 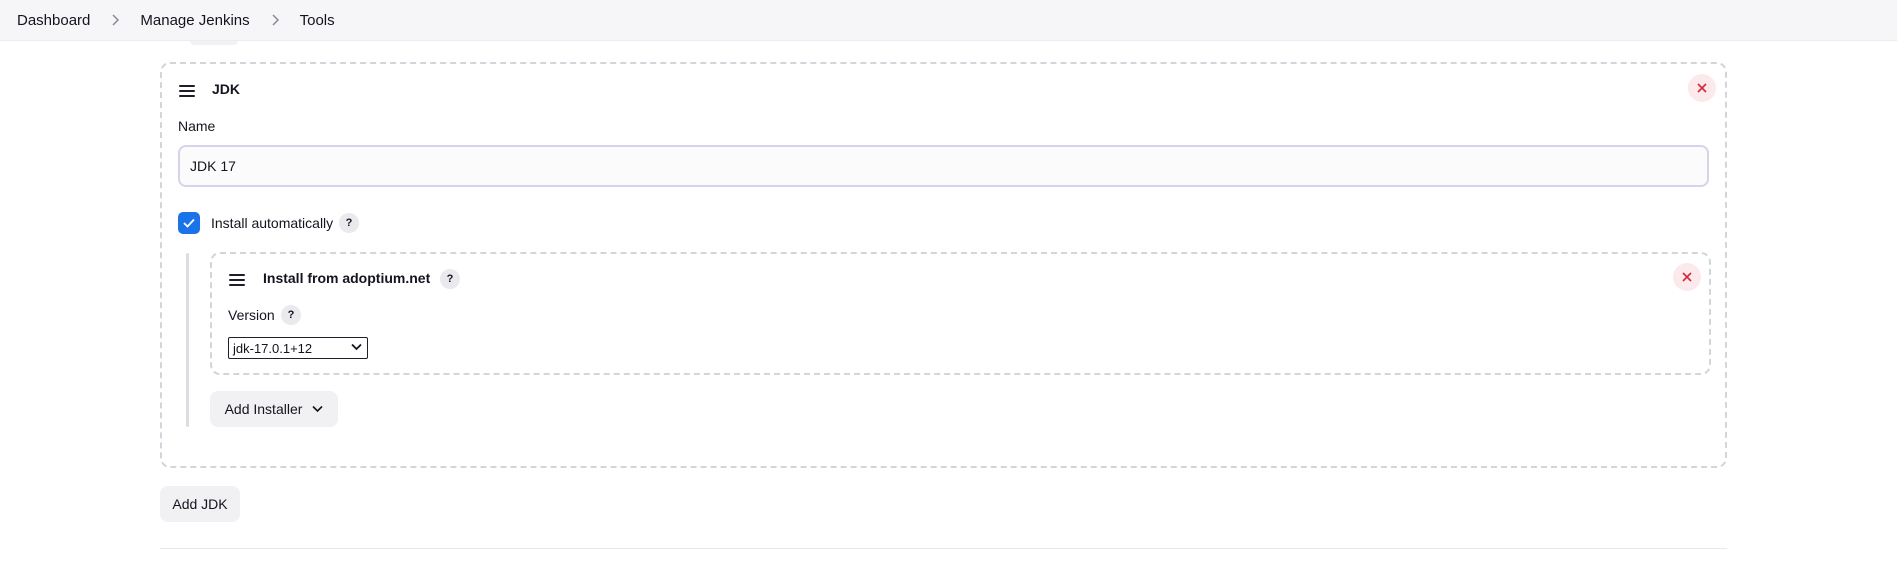 I want to click on version-select-value: jdk-17.0.1+12, so click(x=273, y=348).